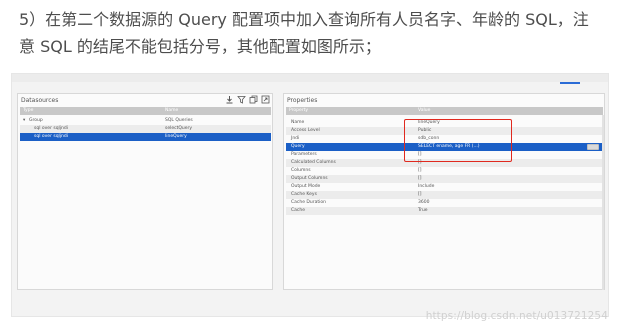 The image size is (620, 330). I want to click on row-name: lineQuery, so click(176, 136).